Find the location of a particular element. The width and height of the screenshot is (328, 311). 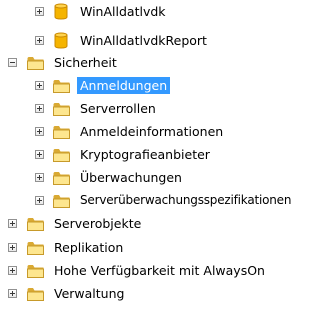

tree-node-serverueberwachungsspezifikationen: Serverüberwachungsspezifikationen is located at coordinates (164, 201).